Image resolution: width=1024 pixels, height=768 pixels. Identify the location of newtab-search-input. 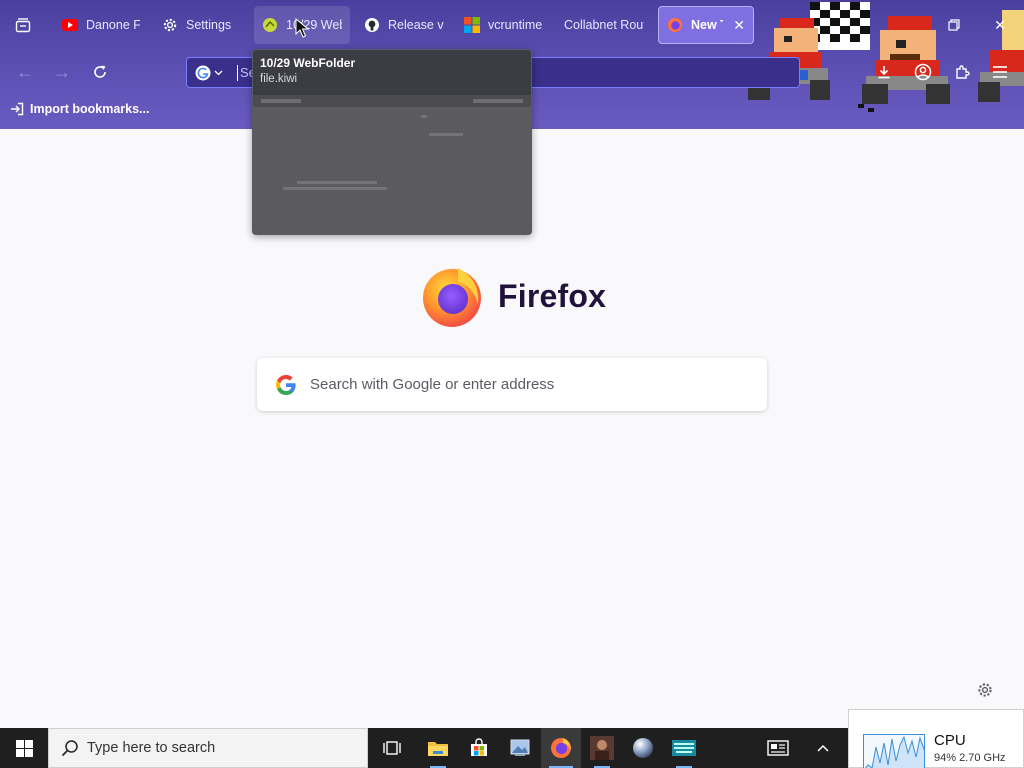
(538, 384).